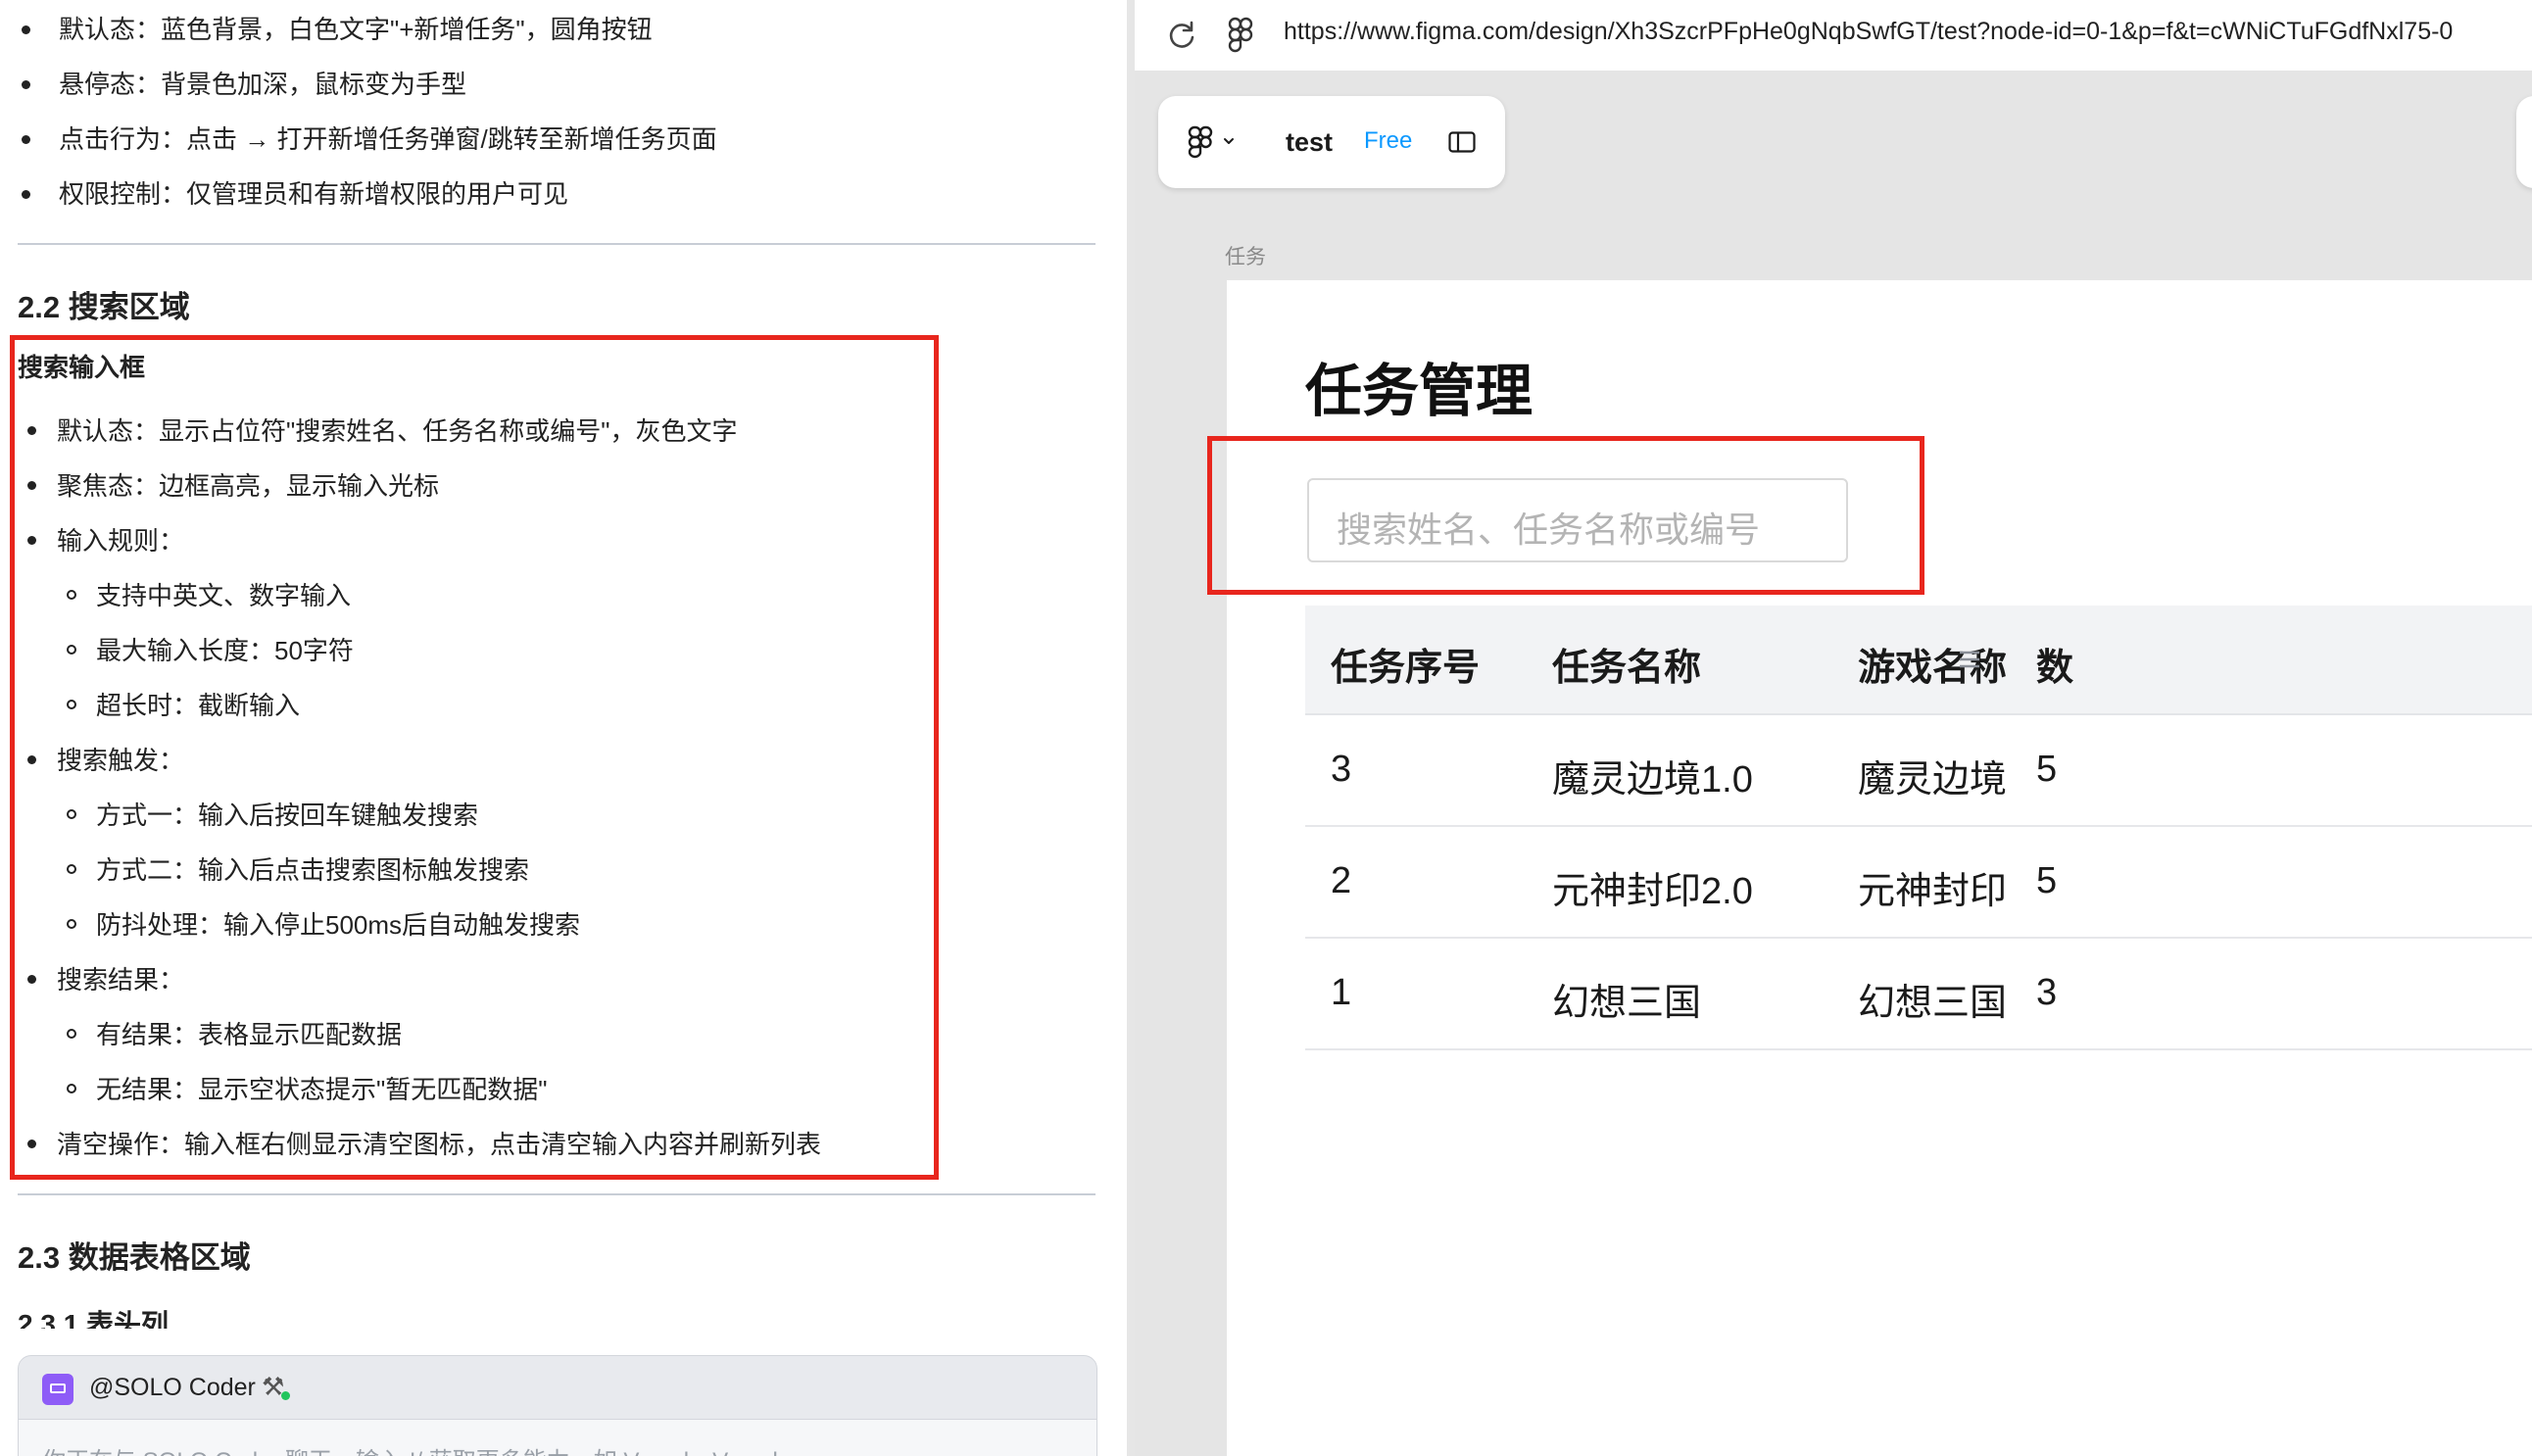 Image resolution: width=2532 pixels, height=1456 pixels. I want to click on section-heading: 2.3 数据表格区域, so click(134, 1257).